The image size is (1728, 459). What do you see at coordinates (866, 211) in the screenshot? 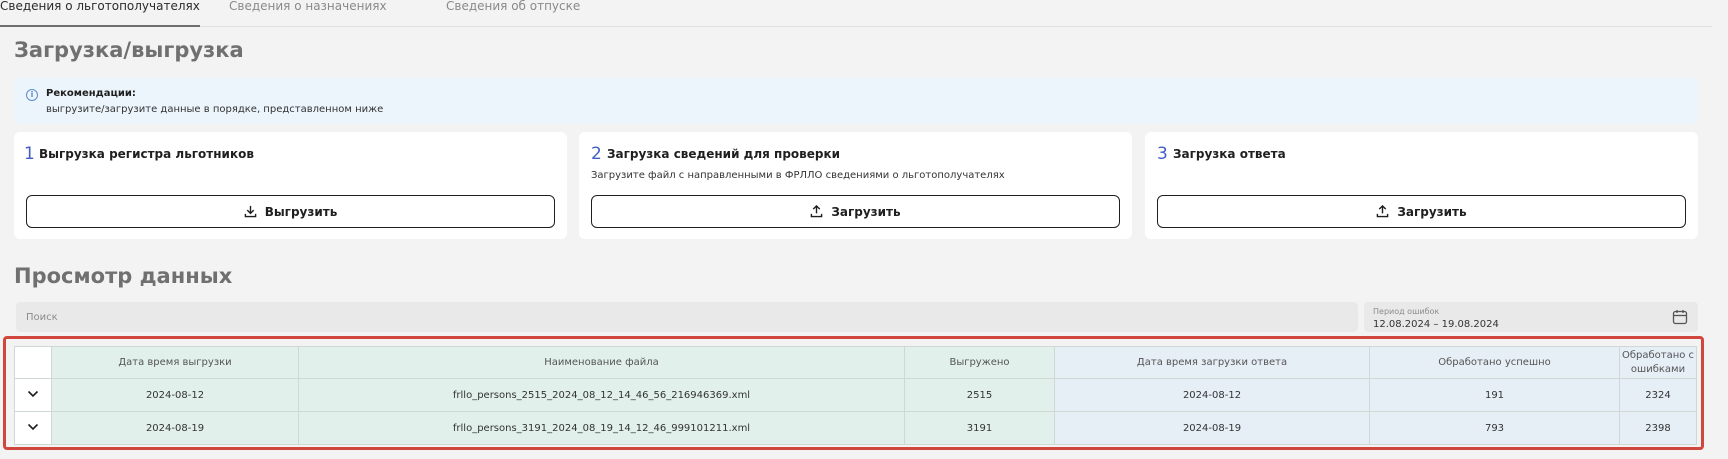
I see `upload-check-button-label: Загрузить` at bounding box center [866, 211].